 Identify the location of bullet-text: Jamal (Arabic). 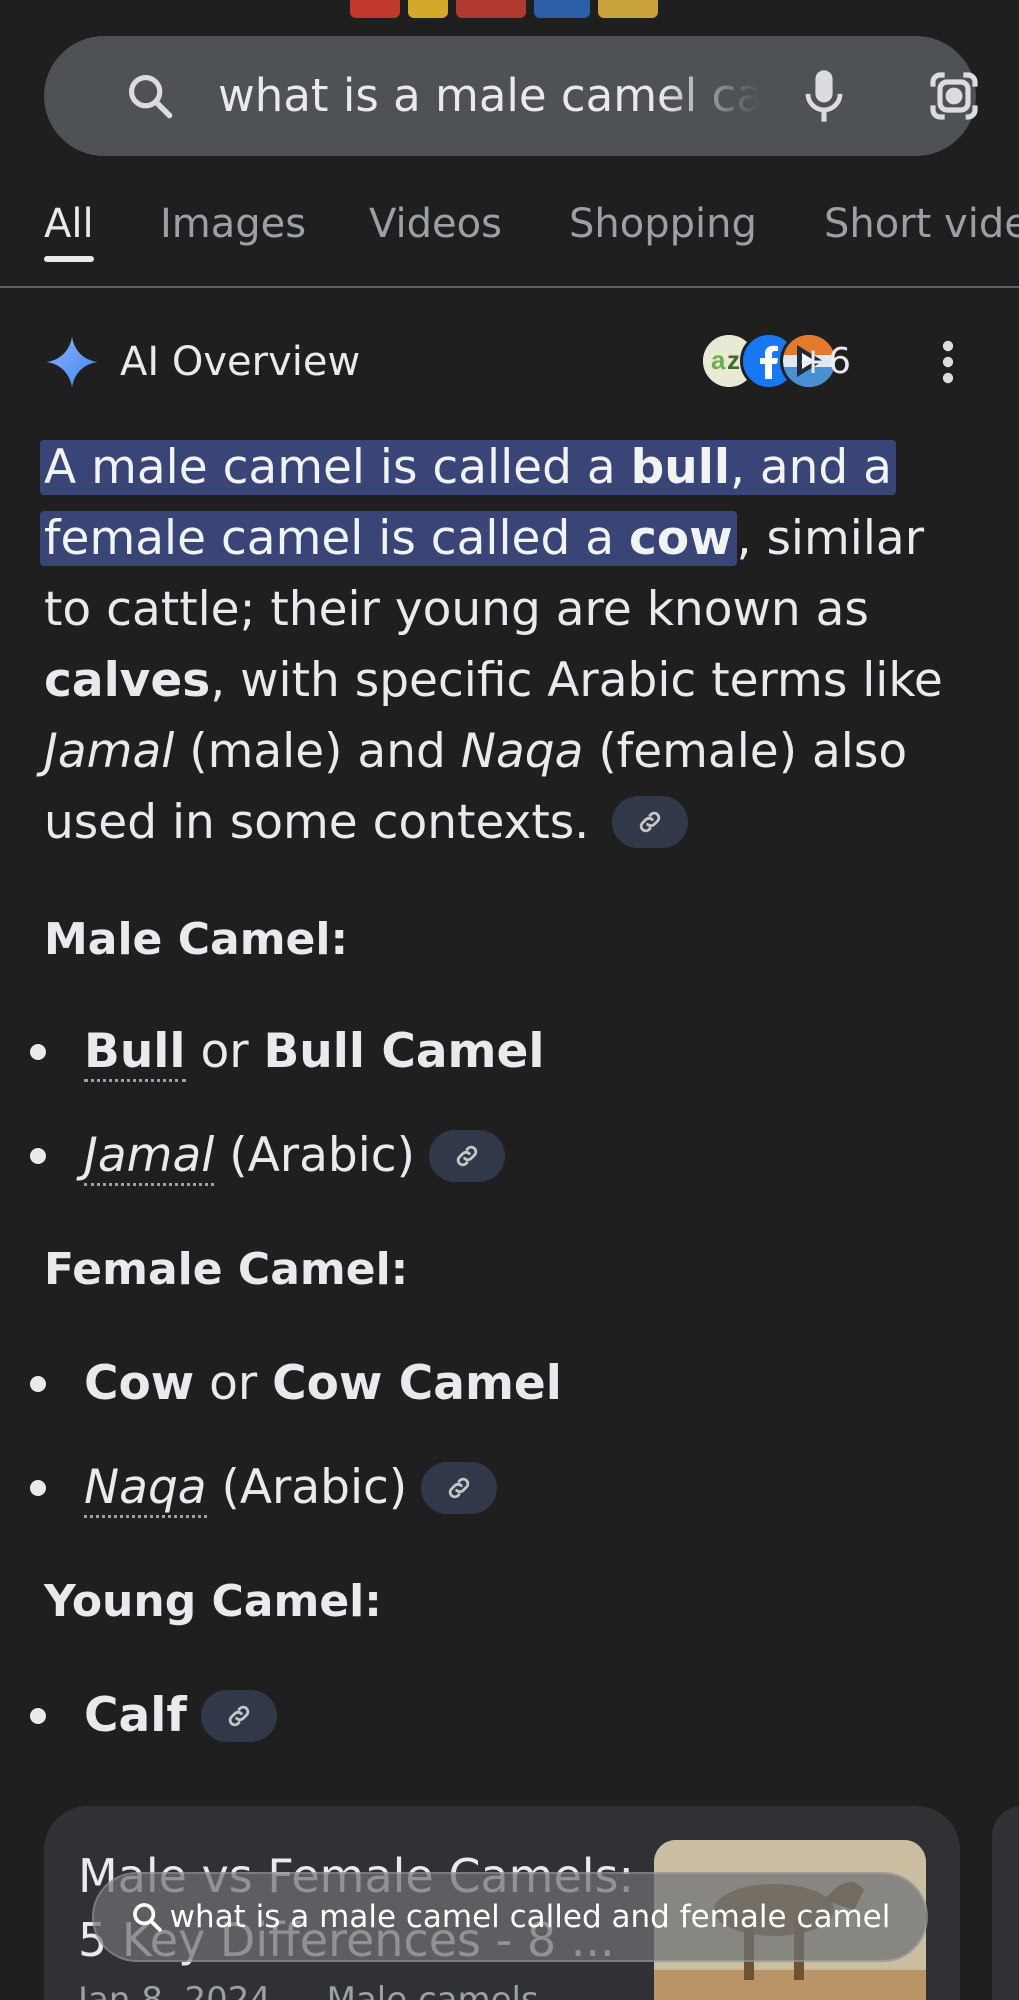
(249, 1156).